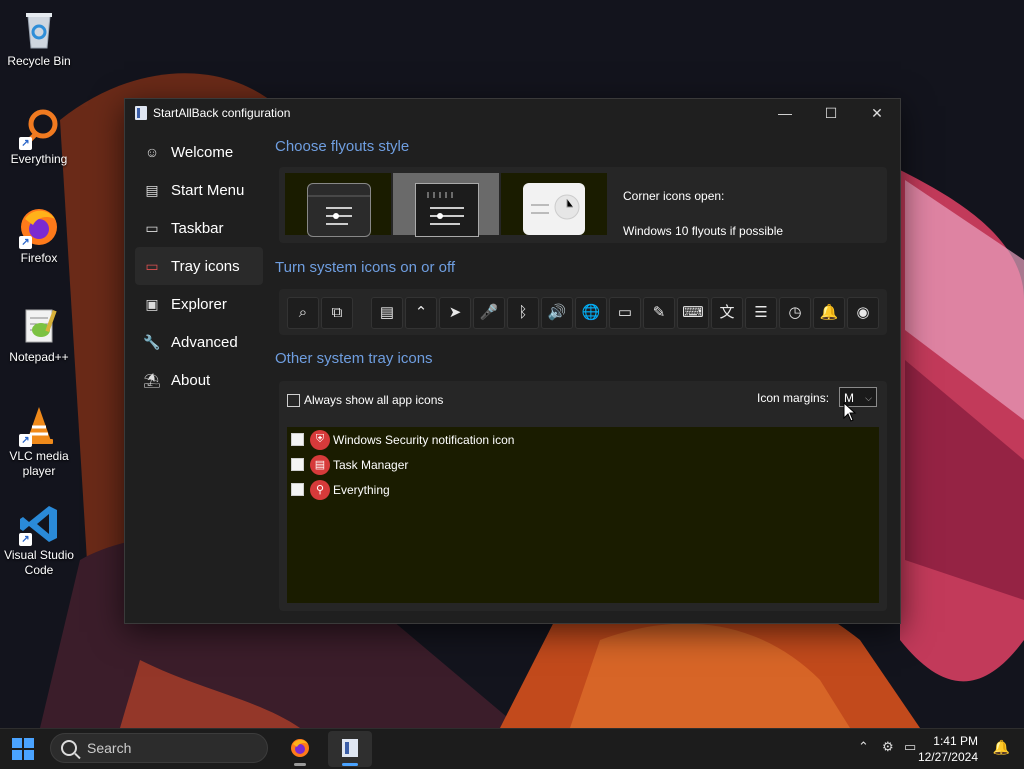  Describe the element at coordinates (693, 313) in the screenshot. I see `keyboard-icon: ⌨` at that location.